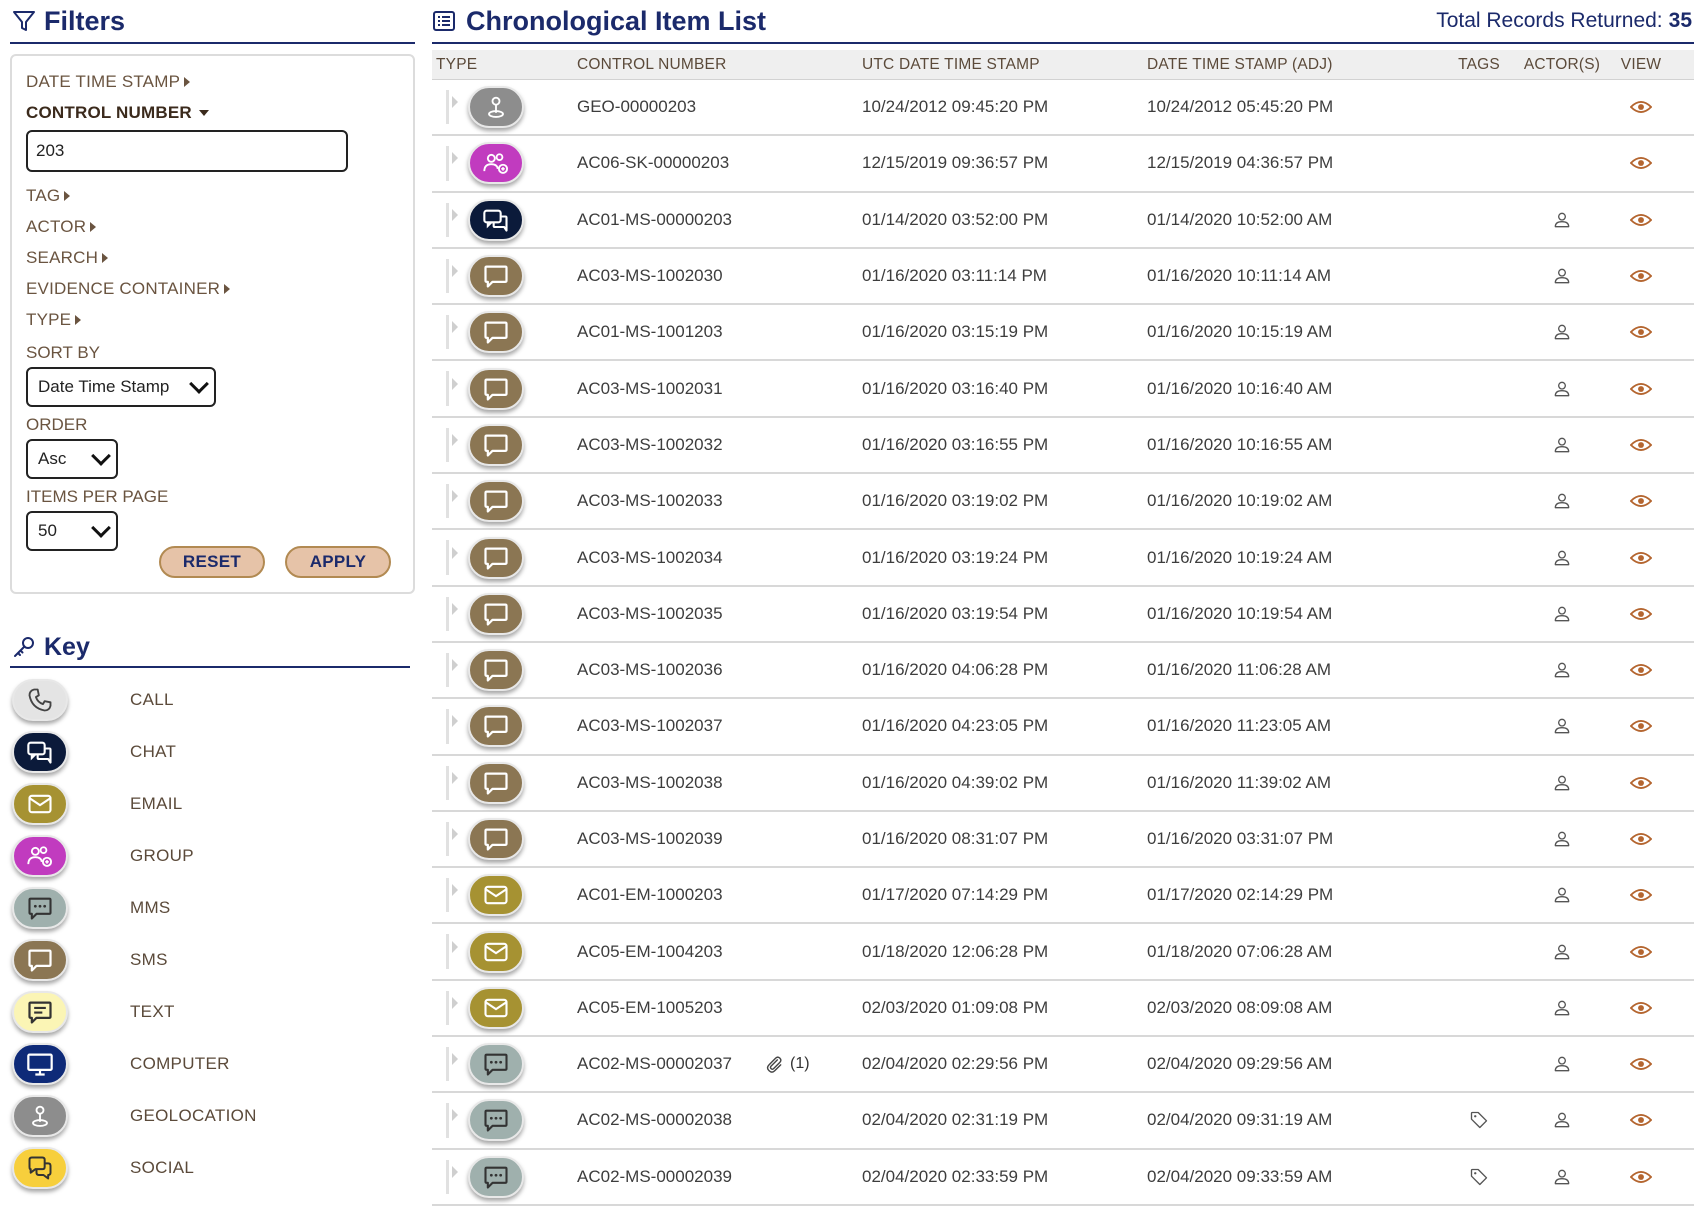 Image resolution: width=1702 pixels, height=1206 pixels. Describe the element at coordinates (504, 65) in the screenshot. I see `col-header-type: TYPE` at that location.